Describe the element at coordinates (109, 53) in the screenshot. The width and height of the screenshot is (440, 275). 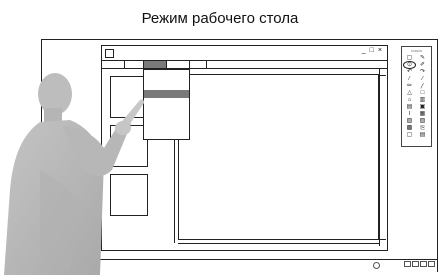
I see `window-menu-icon` at that location.